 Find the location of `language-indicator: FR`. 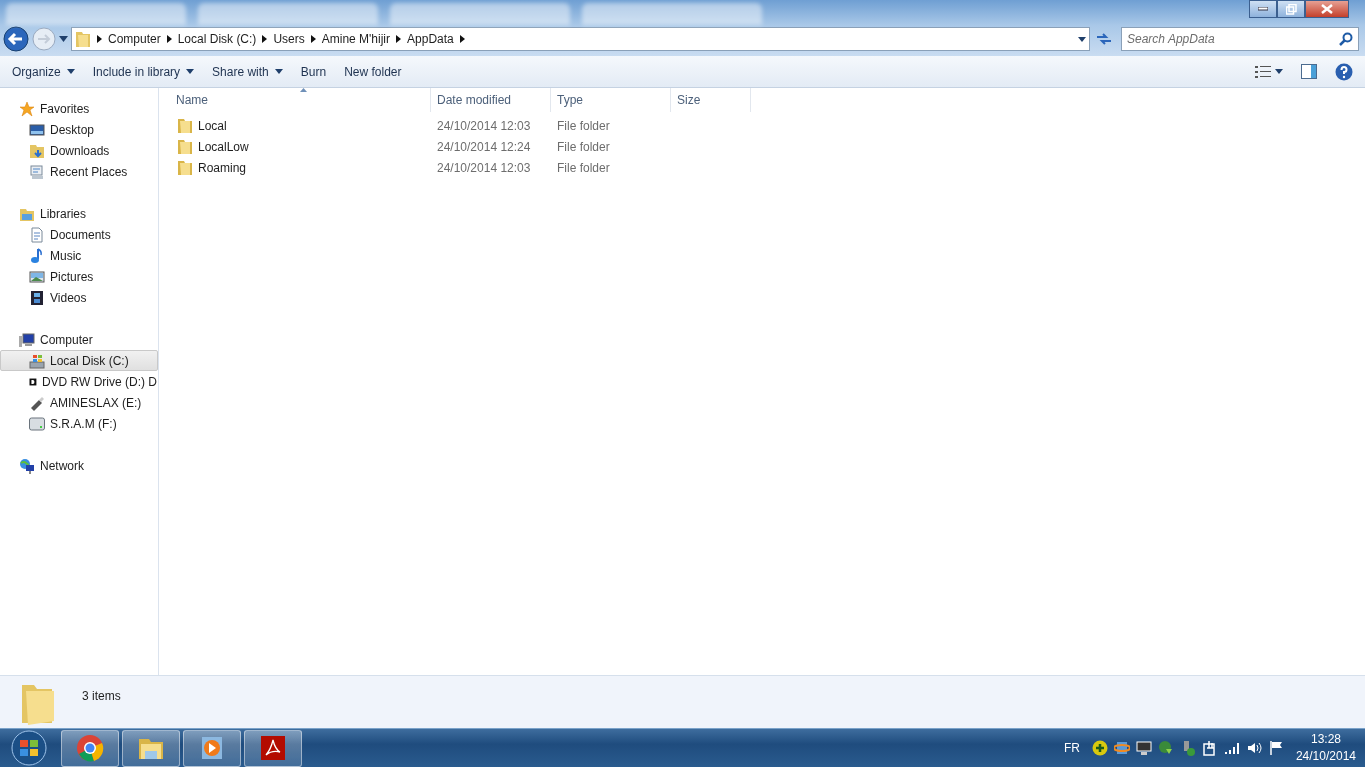

language-indicator: FR is located at coordinates (1071, 748).